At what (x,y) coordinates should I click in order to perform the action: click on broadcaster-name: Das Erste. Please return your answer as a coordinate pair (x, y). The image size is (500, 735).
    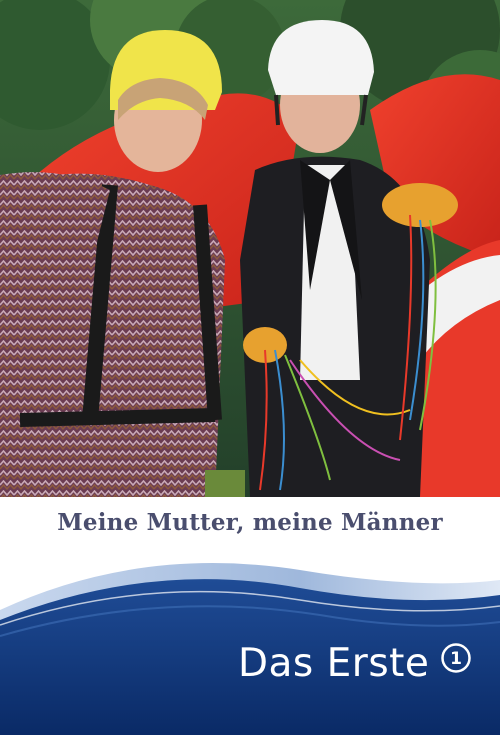
    Looking at the image, I should click on (334, 663).